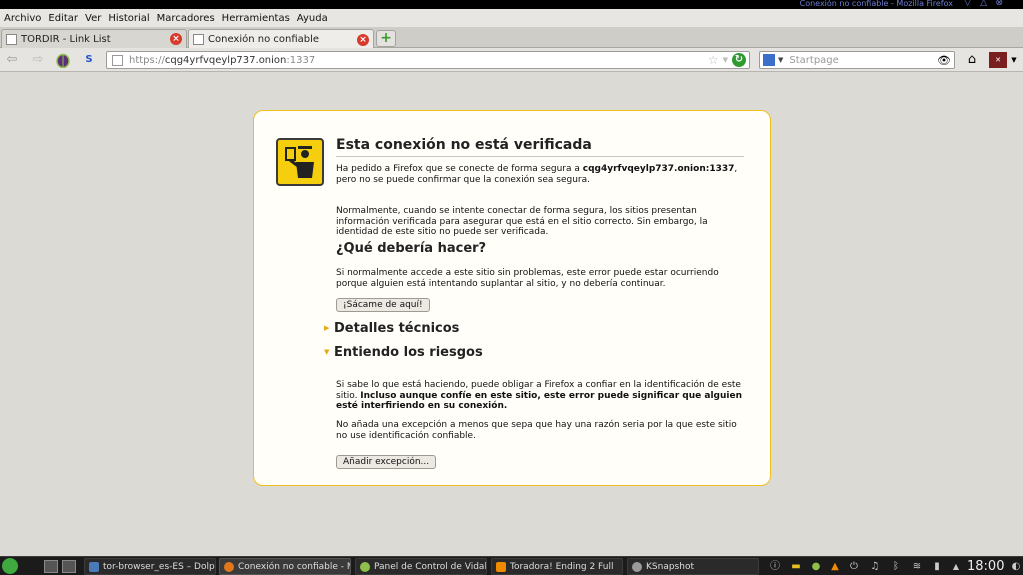 Image resolution: width=1023 pixels, height=575 pixels. What do you see at coordinates (796, 566) in the screenshot?
I see `folder-icon: ▬` at bounding box center [796, 566].